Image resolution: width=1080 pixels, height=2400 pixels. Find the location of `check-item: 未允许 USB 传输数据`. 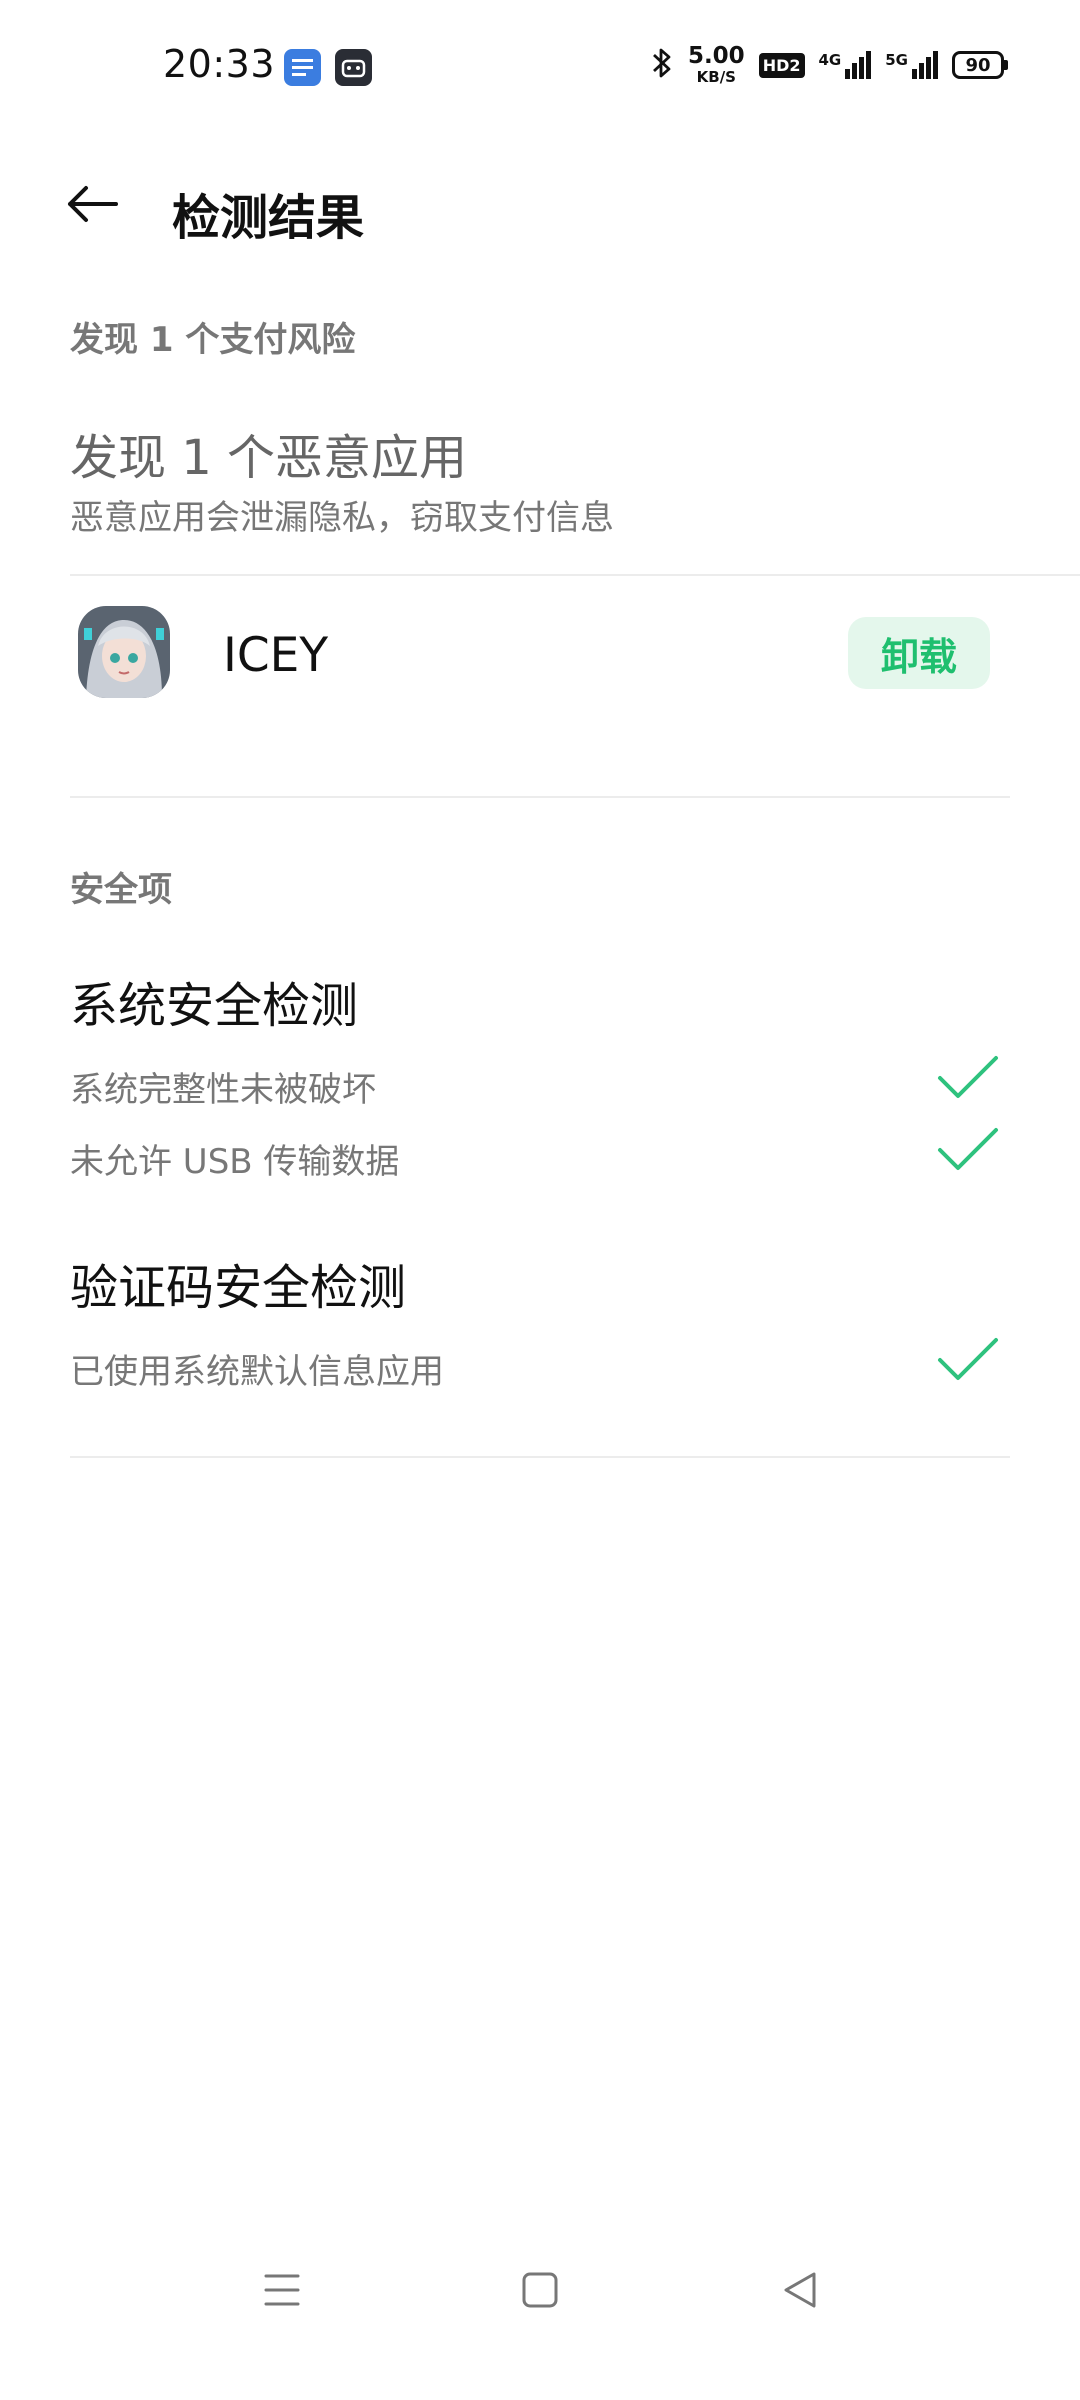

check-item: 未允许 USB 传输数据 is located at coordinates (535, 1155).